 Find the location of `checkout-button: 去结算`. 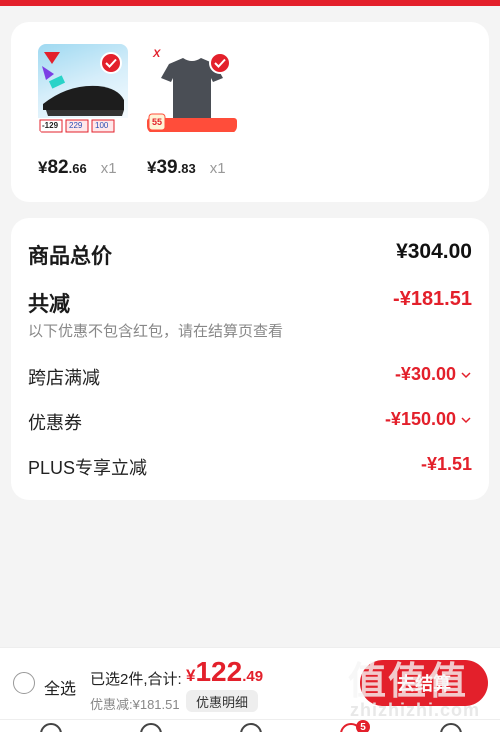

checkout-button: 去结算 is located at coordinates (424, 683).